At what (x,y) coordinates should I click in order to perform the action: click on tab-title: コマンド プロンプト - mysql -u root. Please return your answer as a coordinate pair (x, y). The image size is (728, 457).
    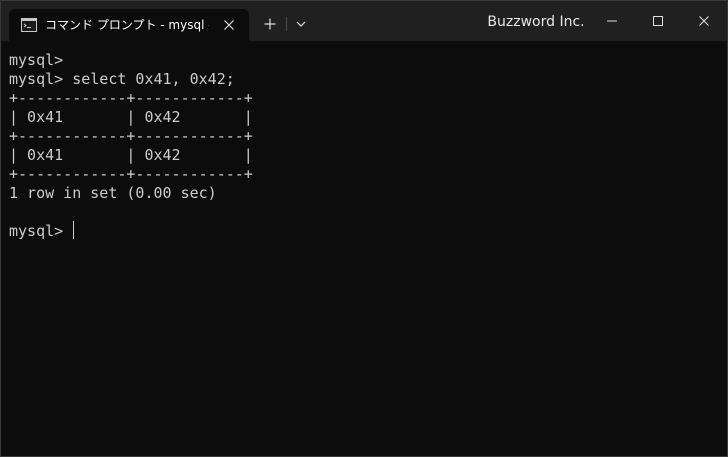
    Looking at the image, I should click on (127, 25).